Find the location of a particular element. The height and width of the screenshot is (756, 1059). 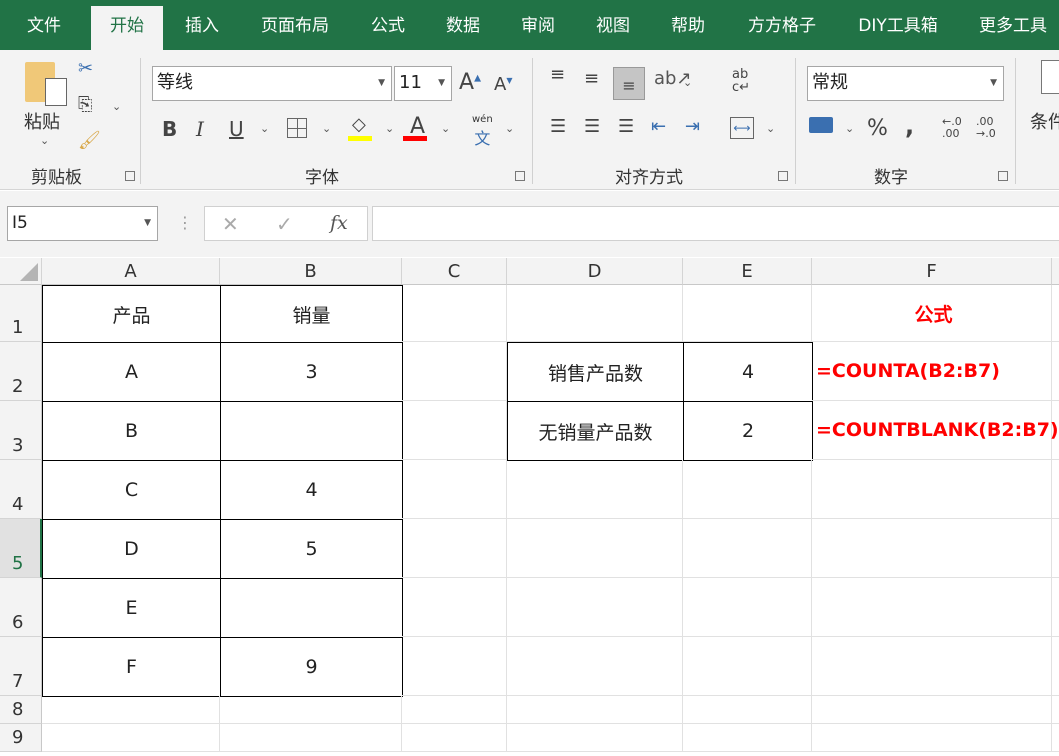

cell-g9 is located at coordinates (1055, 738).